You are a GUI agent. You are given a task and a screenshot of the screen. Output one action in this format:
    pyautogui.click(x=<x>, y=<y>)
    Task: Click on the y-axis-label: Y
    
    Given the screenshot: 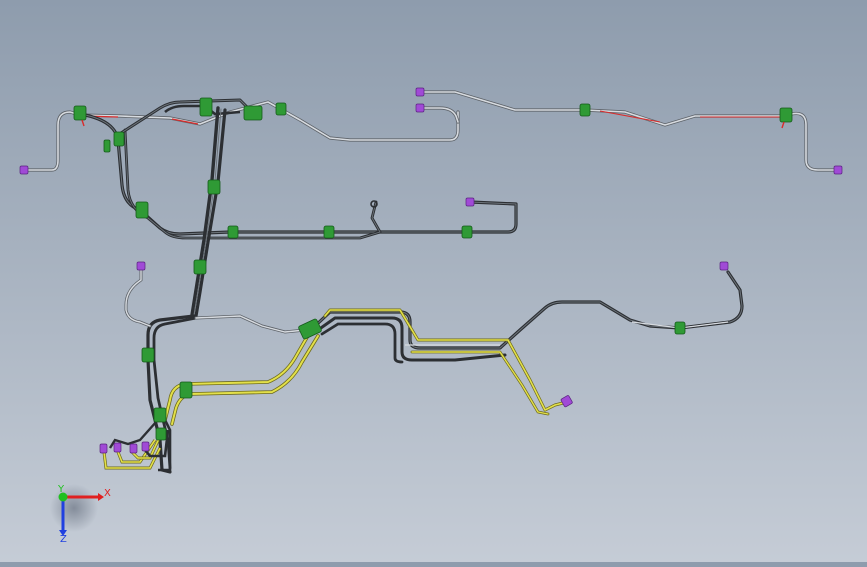 What is the action you would take?
    pyautogui.click(x=61, y=489)
    